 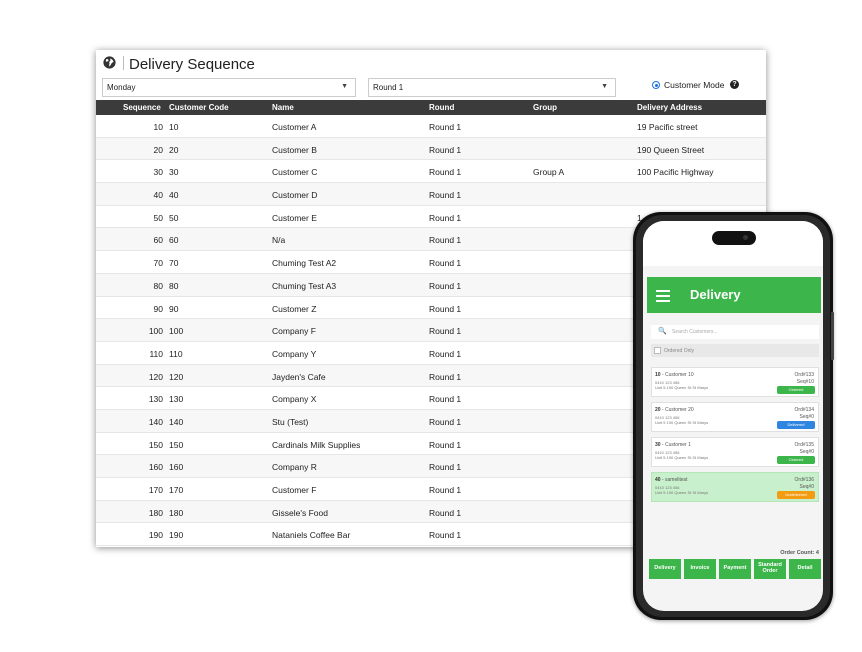 I want to click on ordered-only-filter: Ordered Only, so click(x=735, y=350).